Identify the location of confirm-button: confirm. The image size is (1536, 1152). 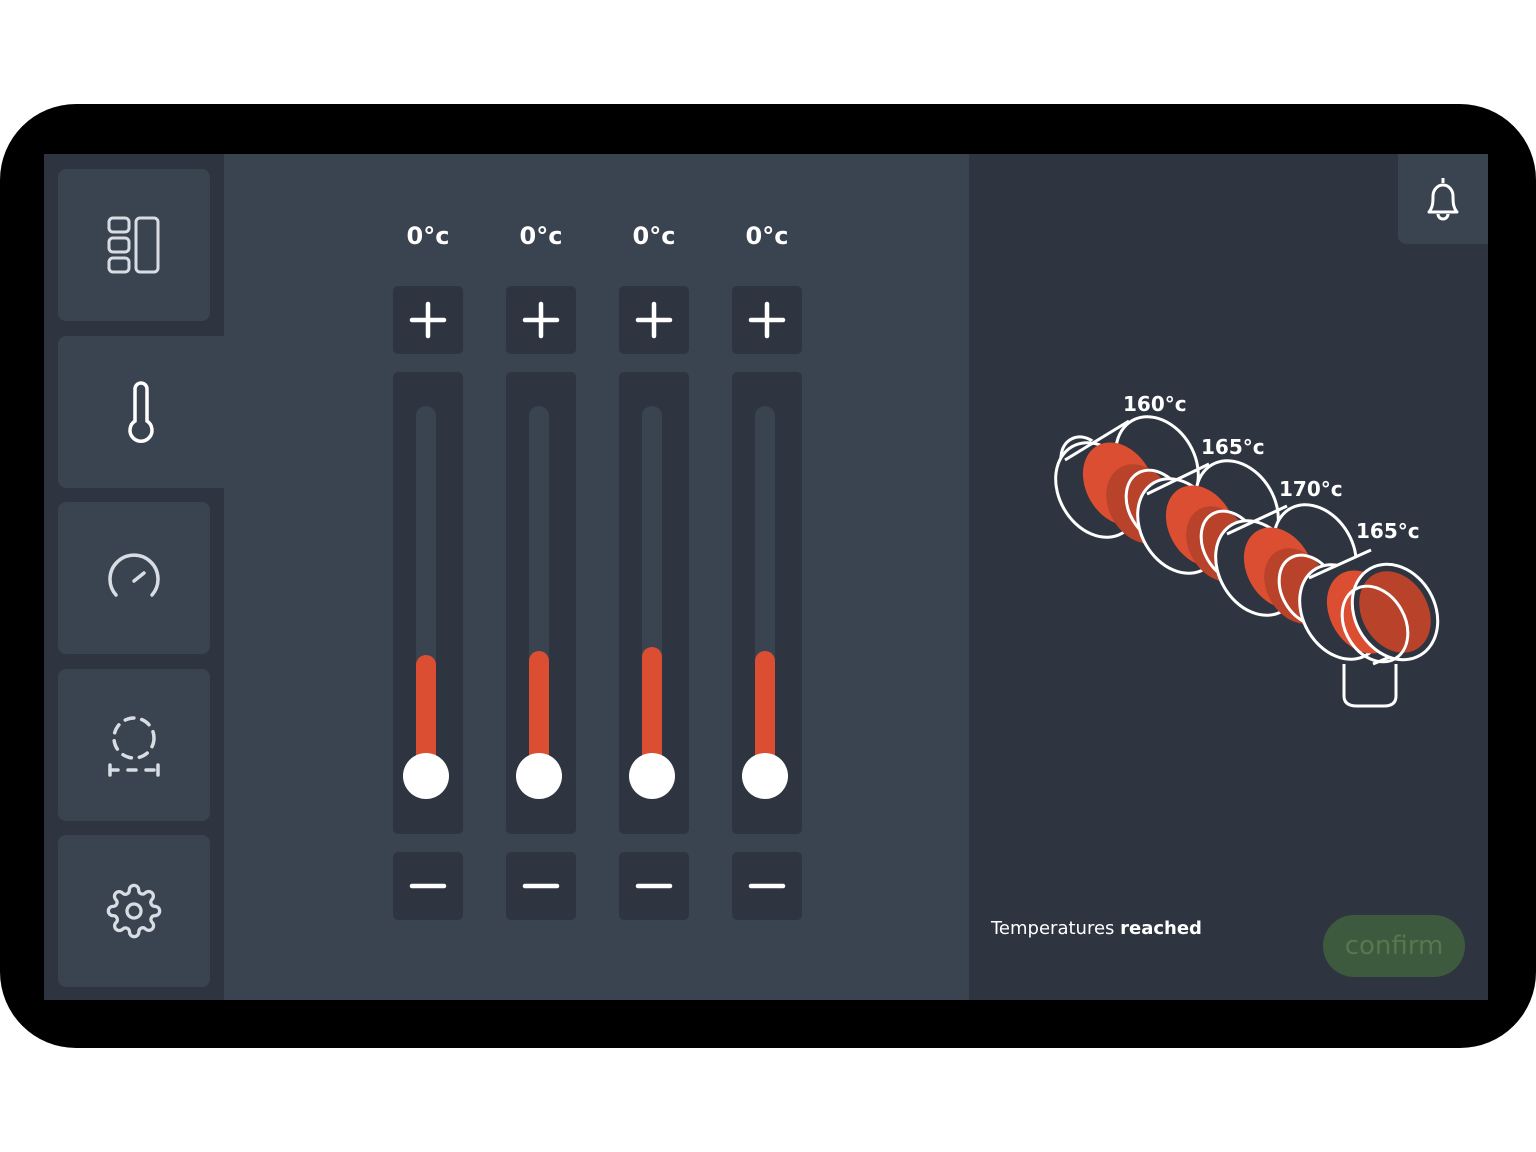
(1394, 946).